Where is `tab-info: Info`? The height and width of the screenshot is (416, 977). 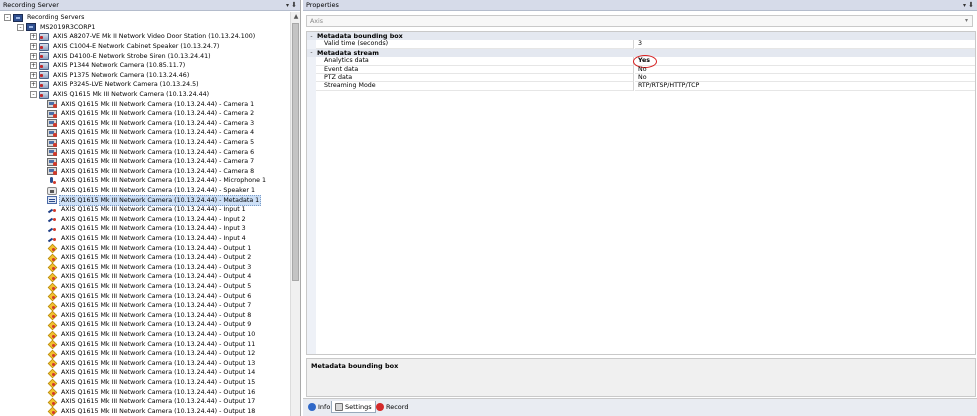
tab-info: Info is located at coordinates (319, 407).